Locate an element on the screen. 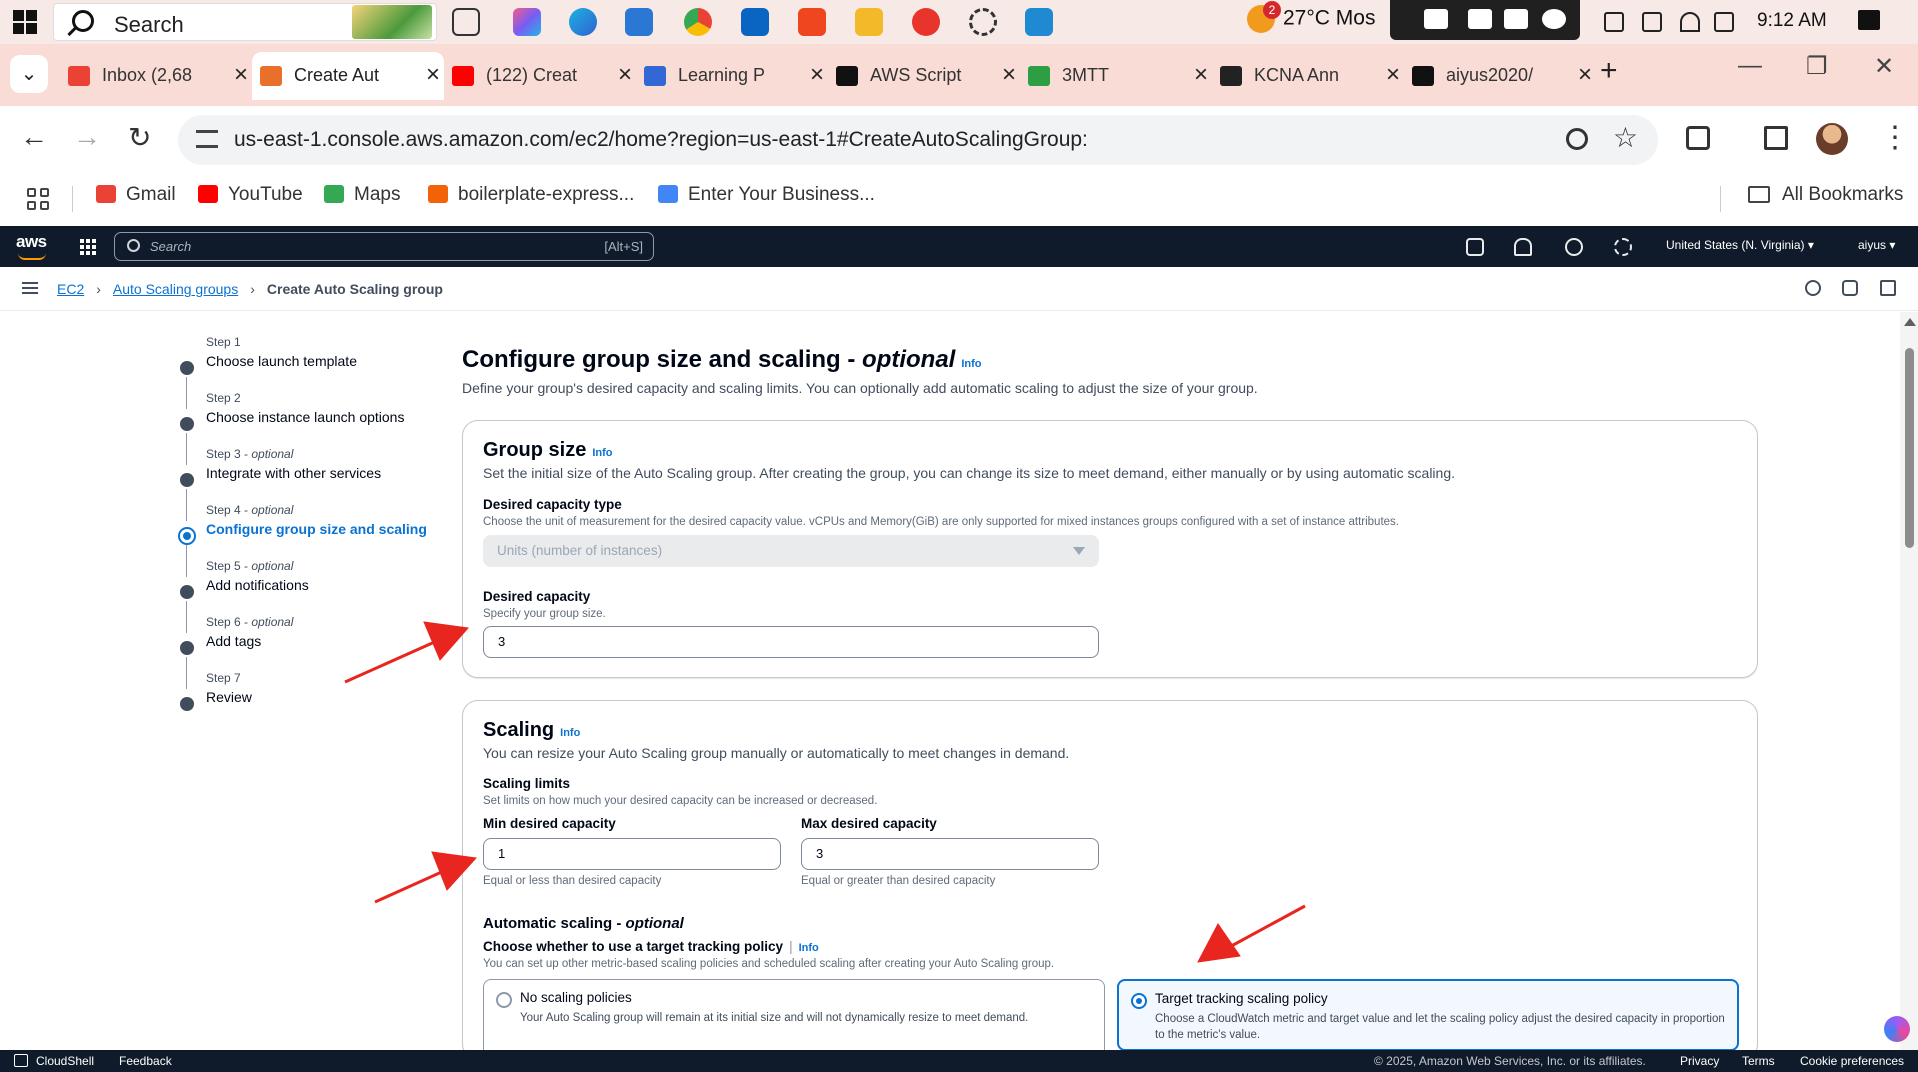  scrollbar-thumb is located at coordinates (1909, 448).